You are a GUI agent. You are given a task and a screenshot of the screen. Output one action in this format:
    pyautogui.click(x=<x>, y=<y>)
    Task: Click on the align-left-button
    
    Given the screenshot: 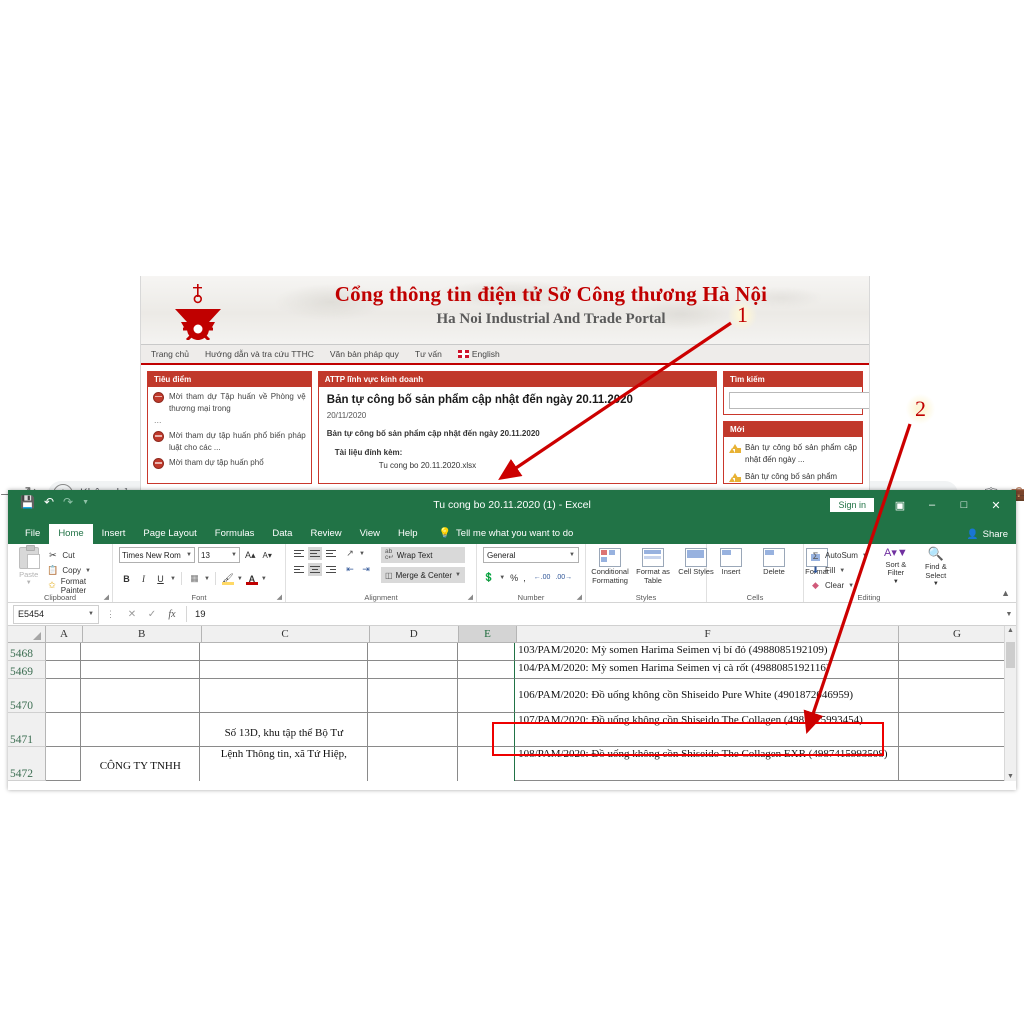 What is the action you would take?
    pyautogui.click(x=299, y=569)
    